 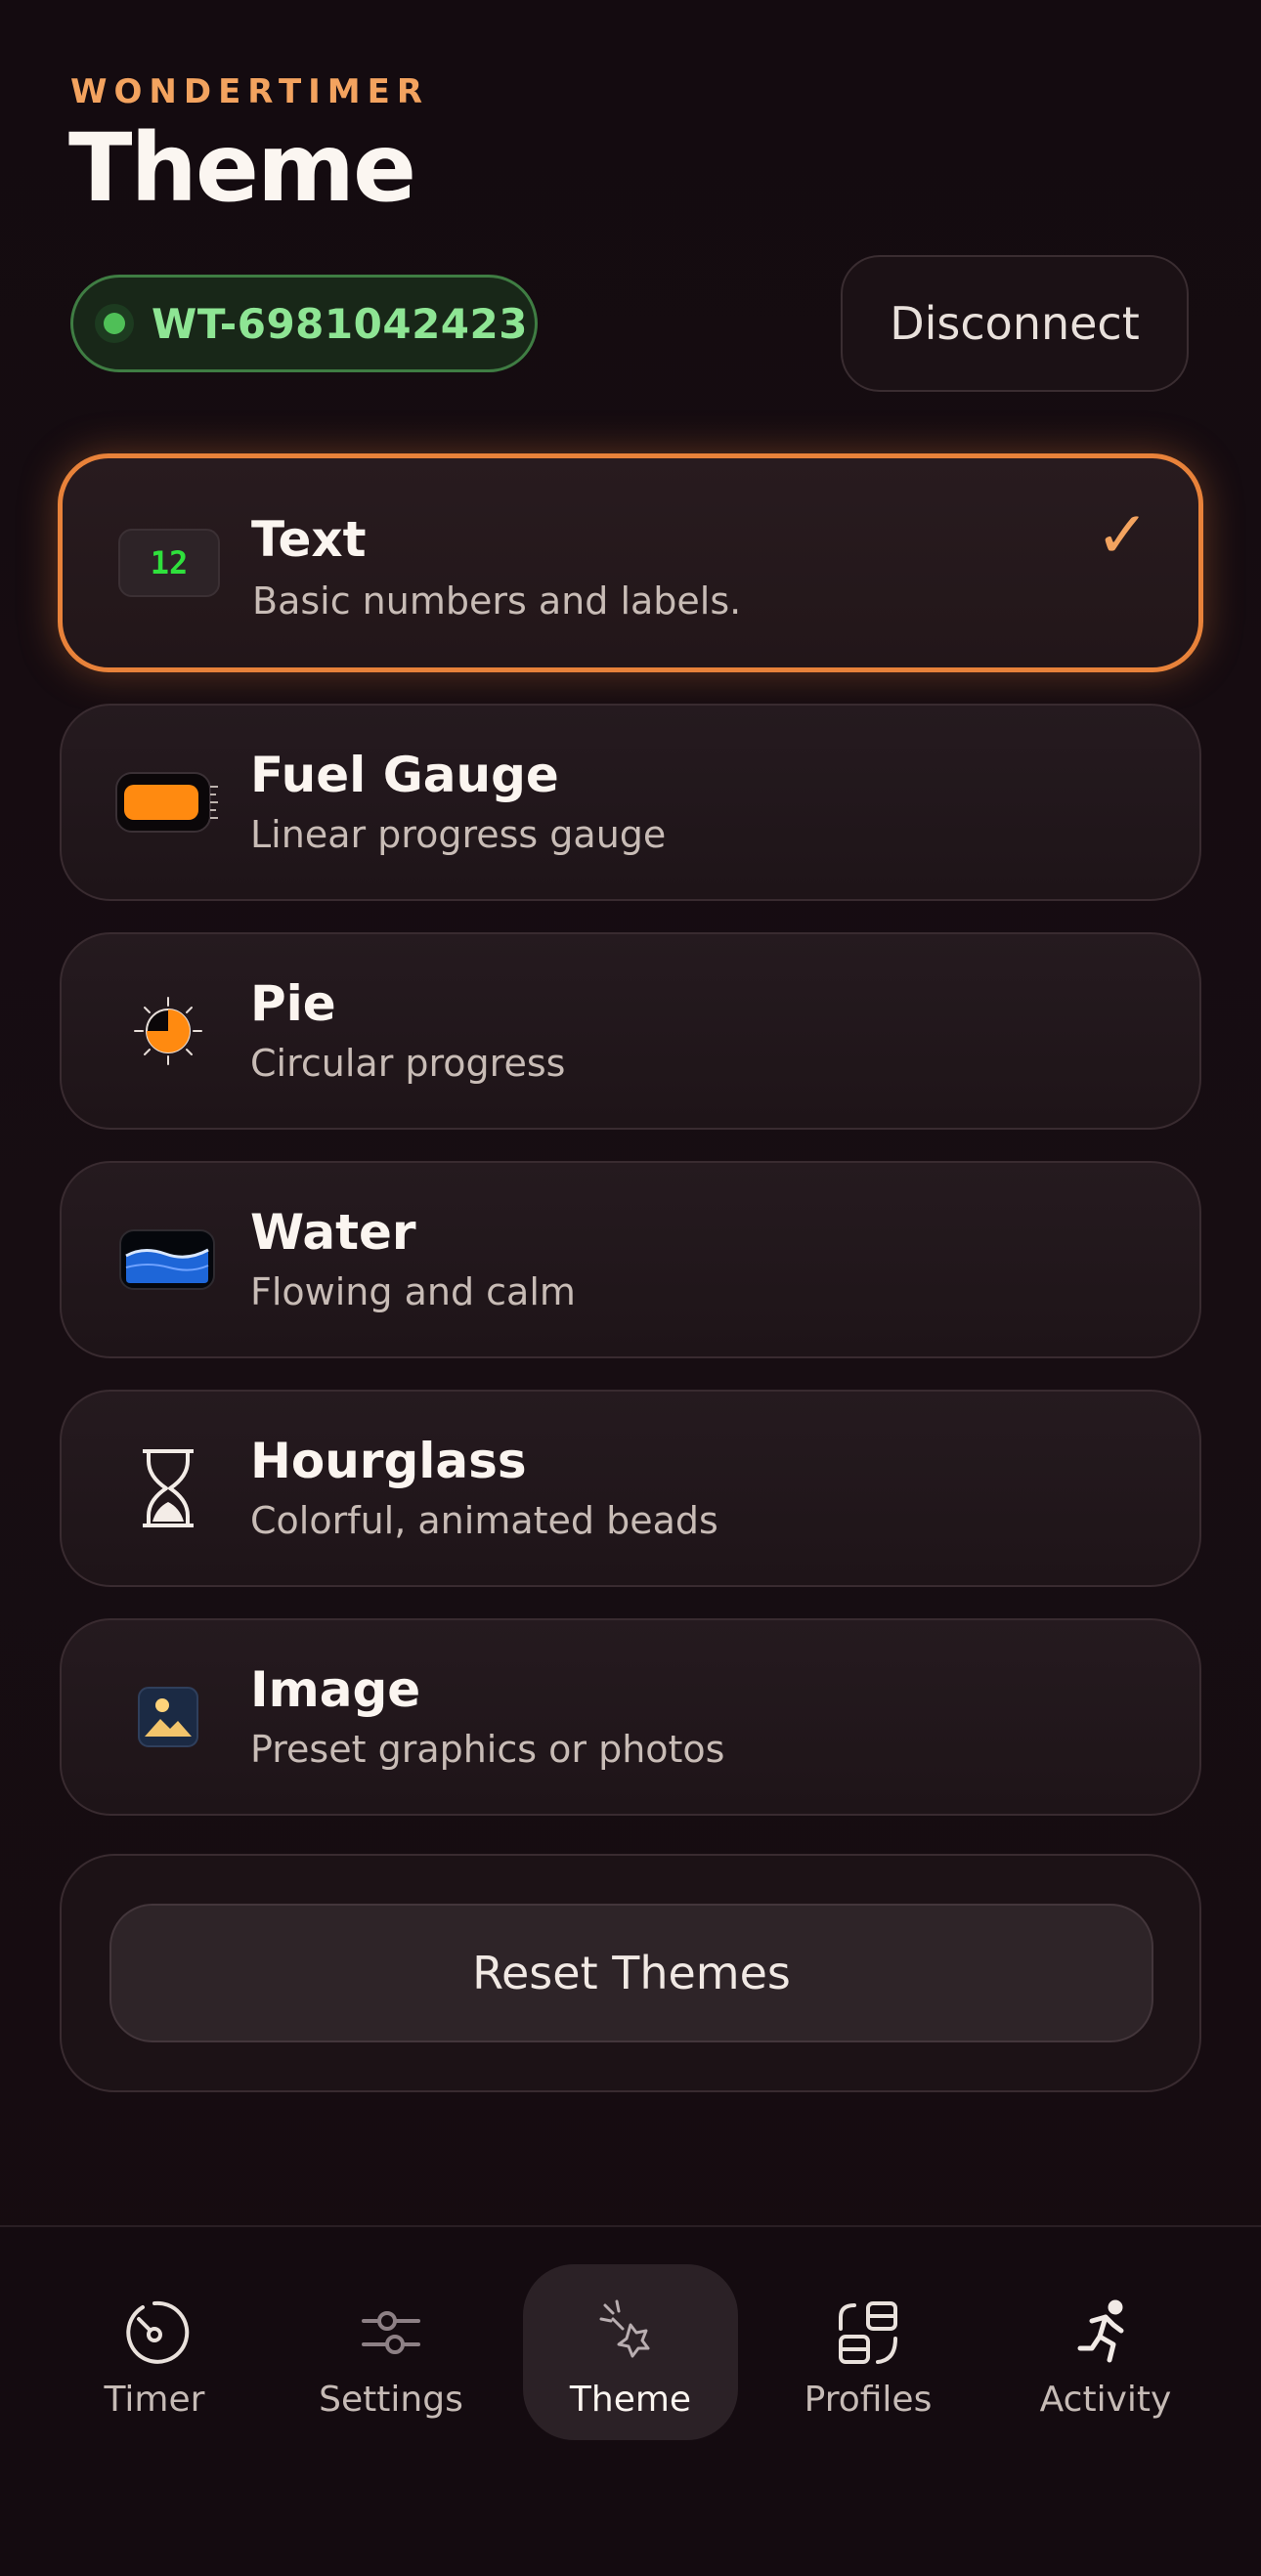 I want to click on number-12-icon: 12, so click(x=169, y=563).